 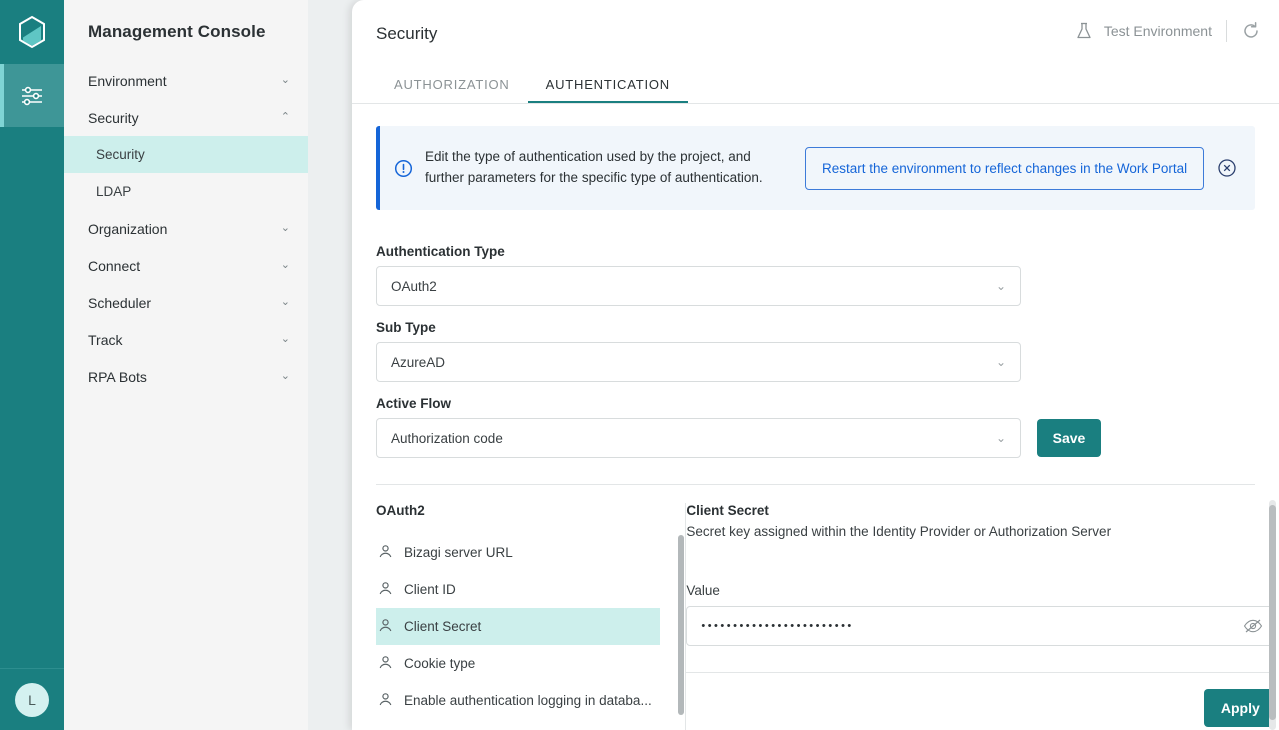 I want to click on divider, so click(x=1226, y=31).